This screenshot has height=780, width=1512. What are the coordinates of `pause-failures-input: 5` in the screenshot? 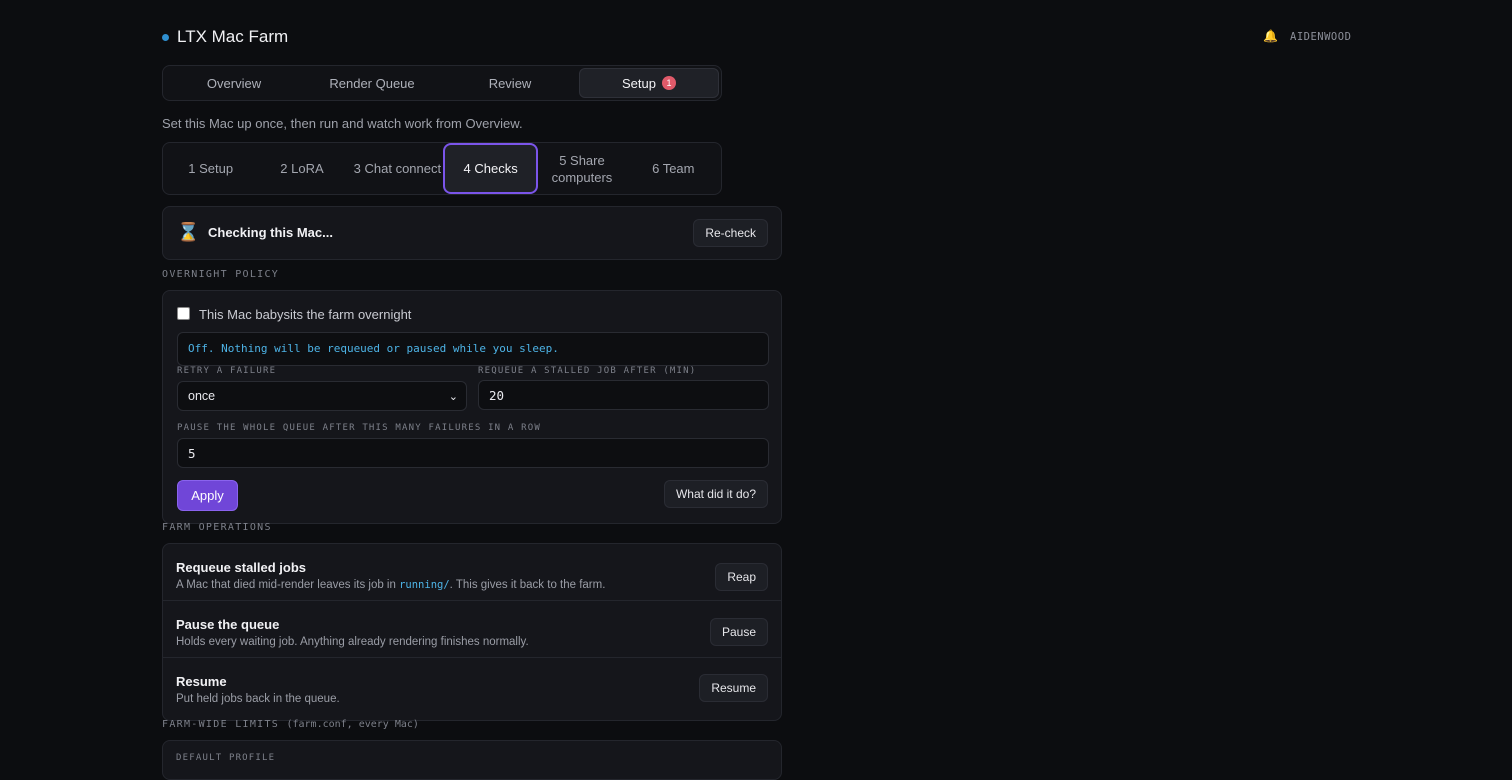 It's located at (473, 453).